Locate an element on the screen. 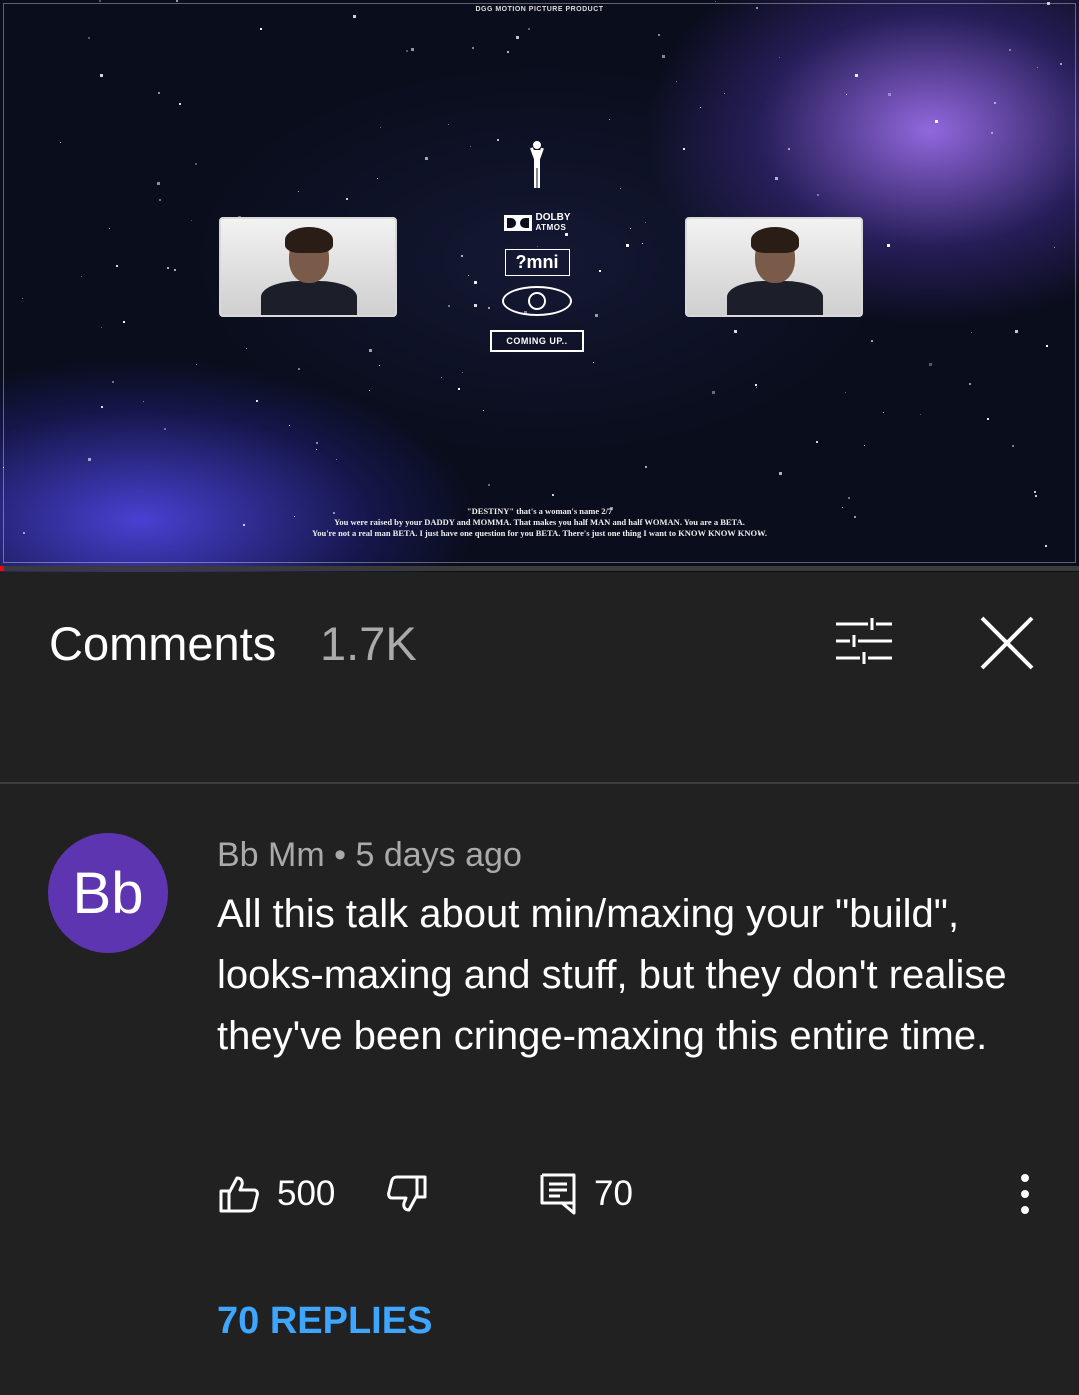 This screenshot has height=1395, width=1079. like-count: 500 is located at coordinates (306, 1193).